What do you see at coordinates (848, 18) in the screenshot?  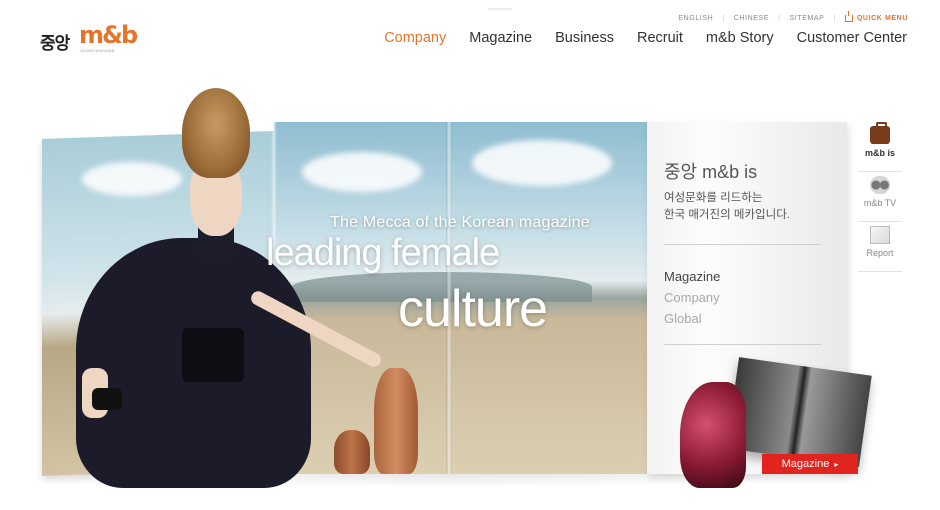 I see `download-icon` at bounding box center [848, 18].